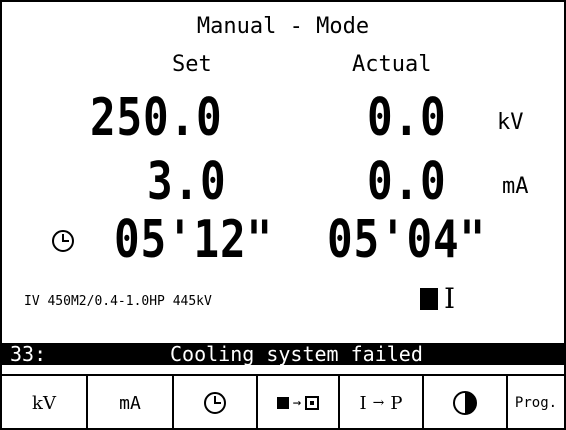 This screenshot has width=566, height=430. I want to click on fkey-prog-button: Prog., so click(536, 403).